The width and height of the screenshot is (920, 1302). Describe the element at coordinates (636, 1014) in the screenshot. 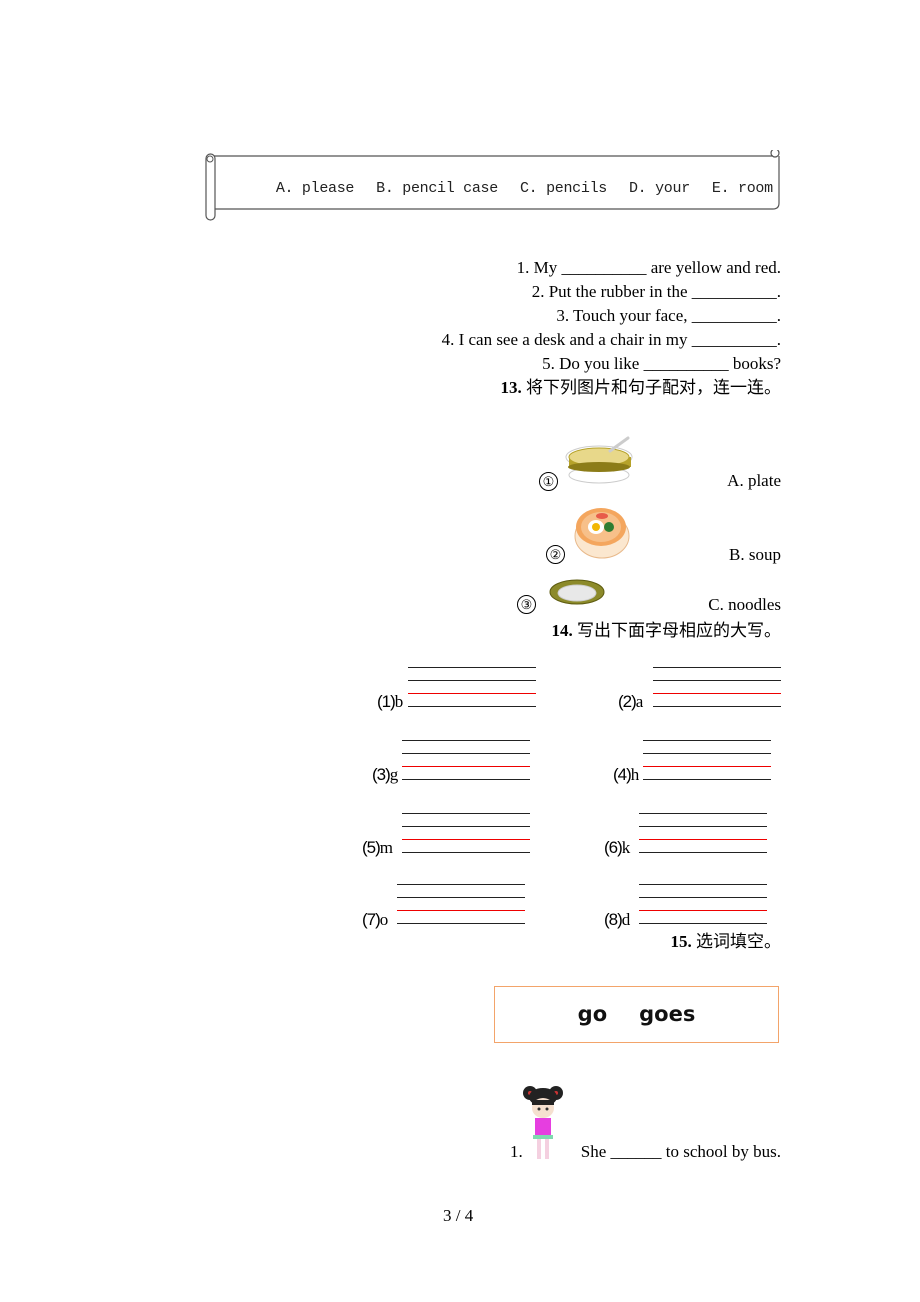

I see `word-choice-box: go goes` at that location.